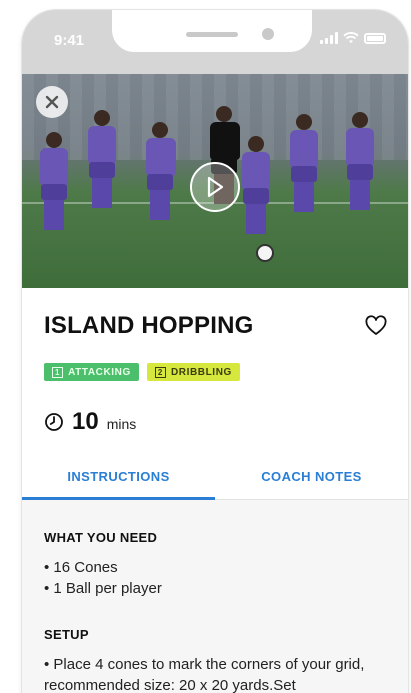  I want to click on tag-number: 1, so click(58, 372).